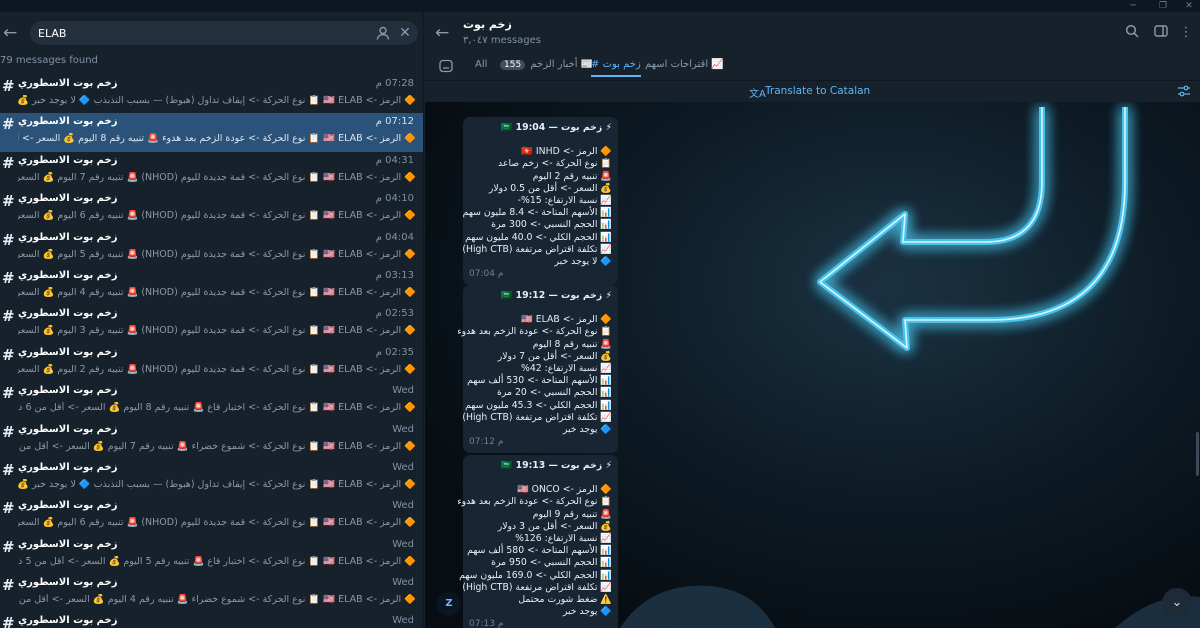  Describe the element at coordinates (572, 176) in the screenshot. I see `message-line: 🚨 تنبيه رقم 2 اليوم` at that location.